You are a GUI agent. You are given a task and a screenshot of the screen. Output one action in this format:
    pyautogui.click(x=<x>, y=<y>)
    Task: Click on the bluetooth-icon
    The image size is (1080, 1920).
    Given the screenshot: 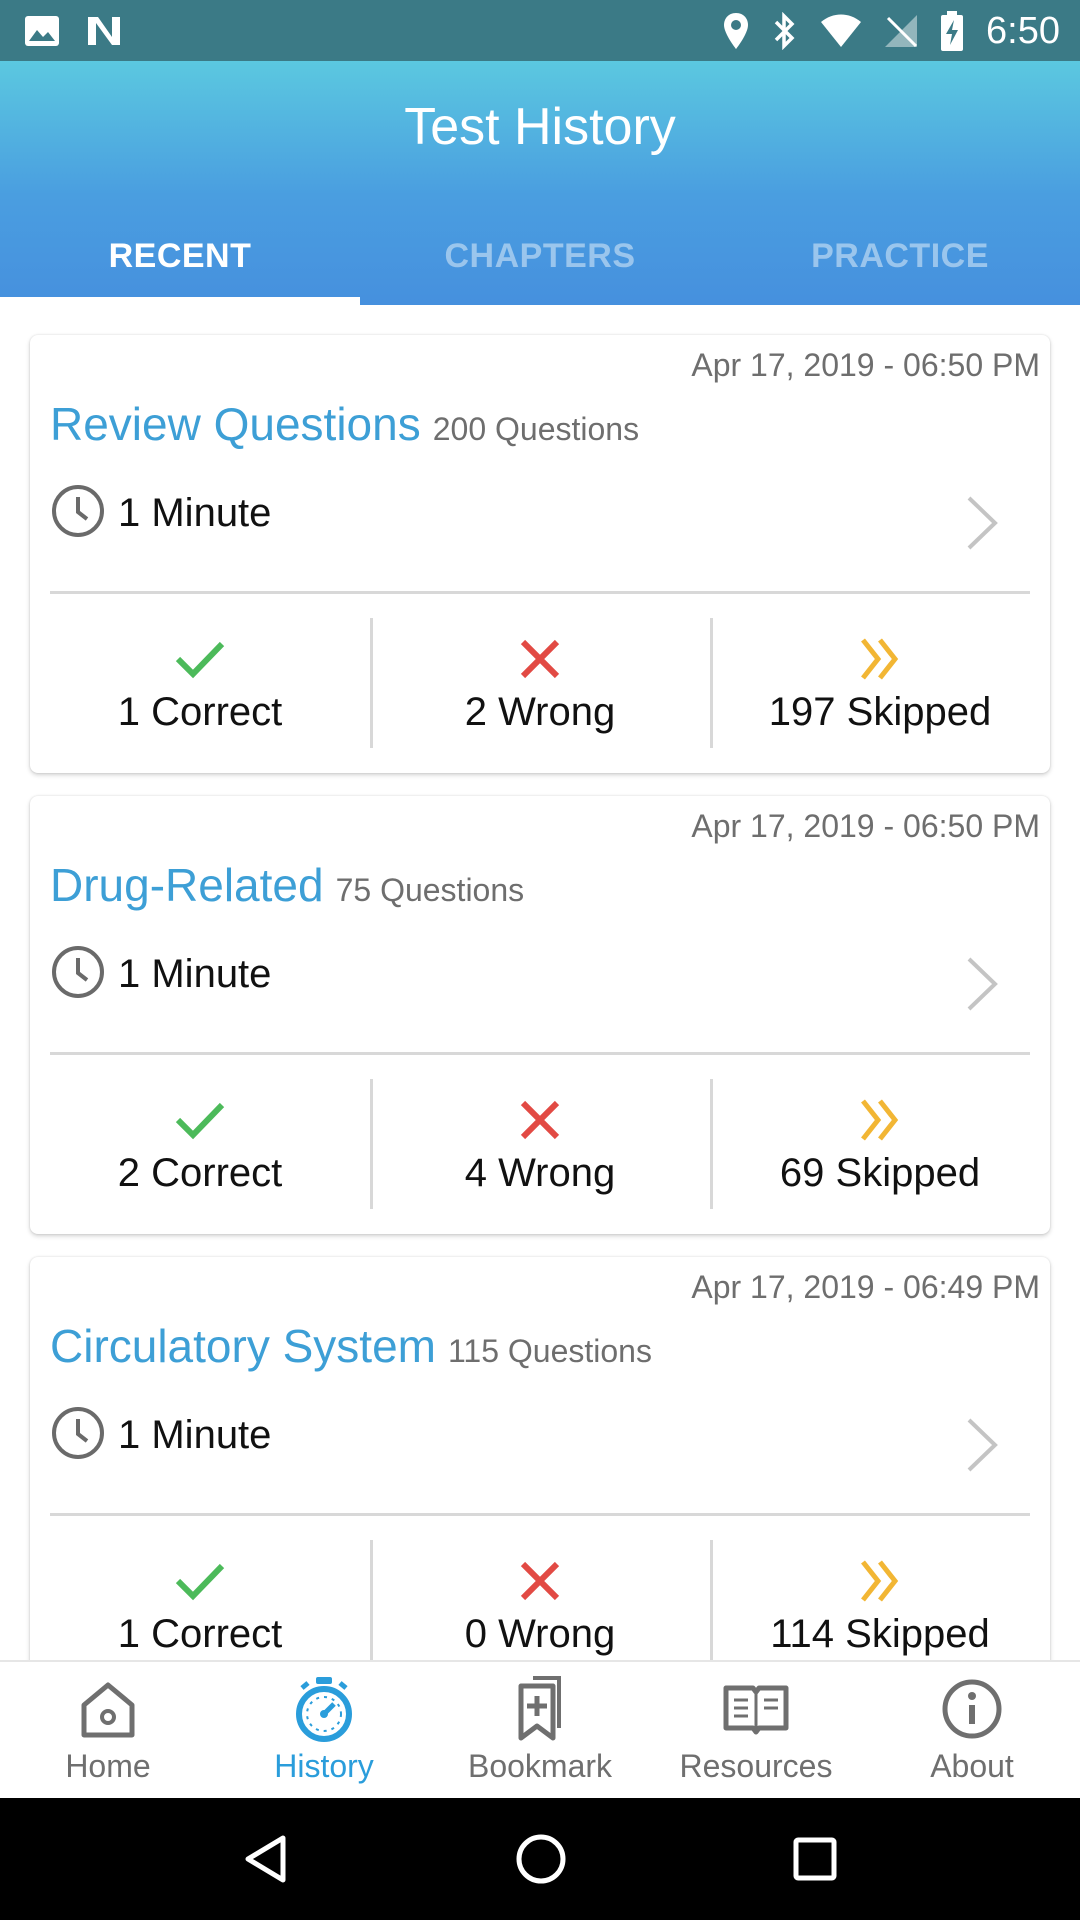 What is the action you would take?
    pyautogui.click(x=785, y=31)
    